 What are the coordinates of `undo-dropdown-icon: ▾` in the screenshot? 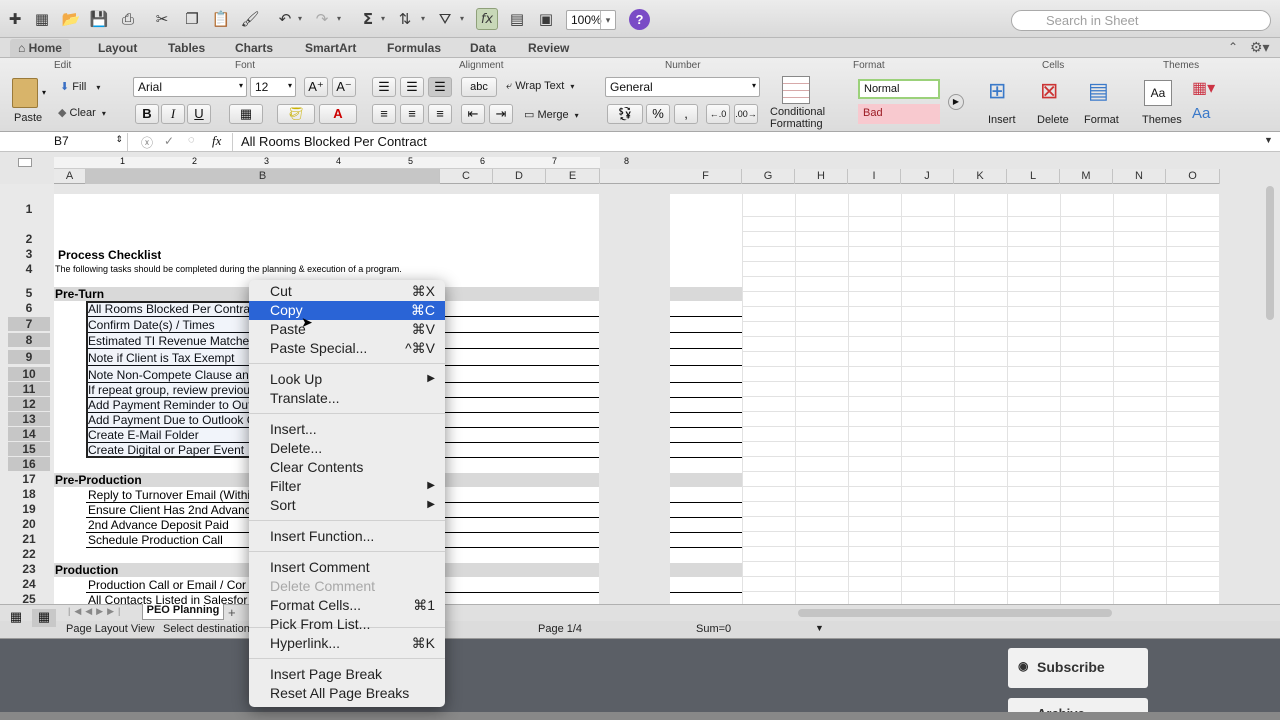 It's located at (300, 18).